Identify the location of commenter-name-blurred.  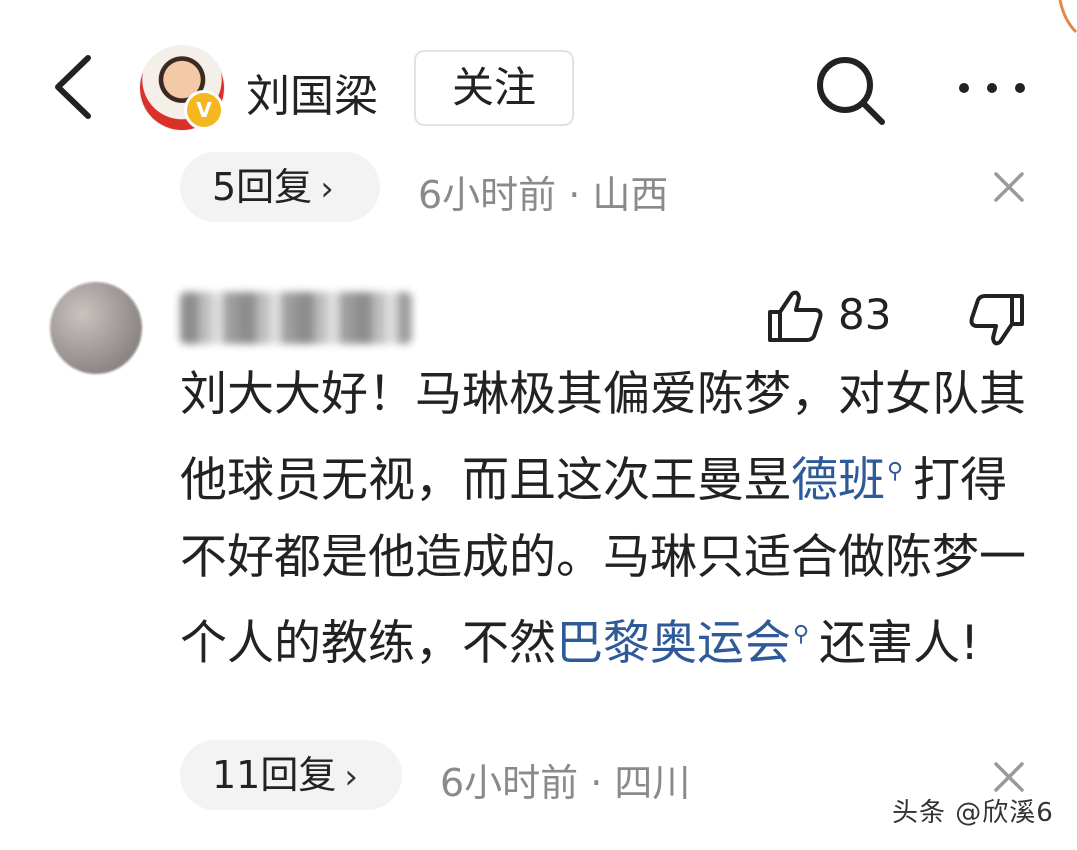
(296, 318).